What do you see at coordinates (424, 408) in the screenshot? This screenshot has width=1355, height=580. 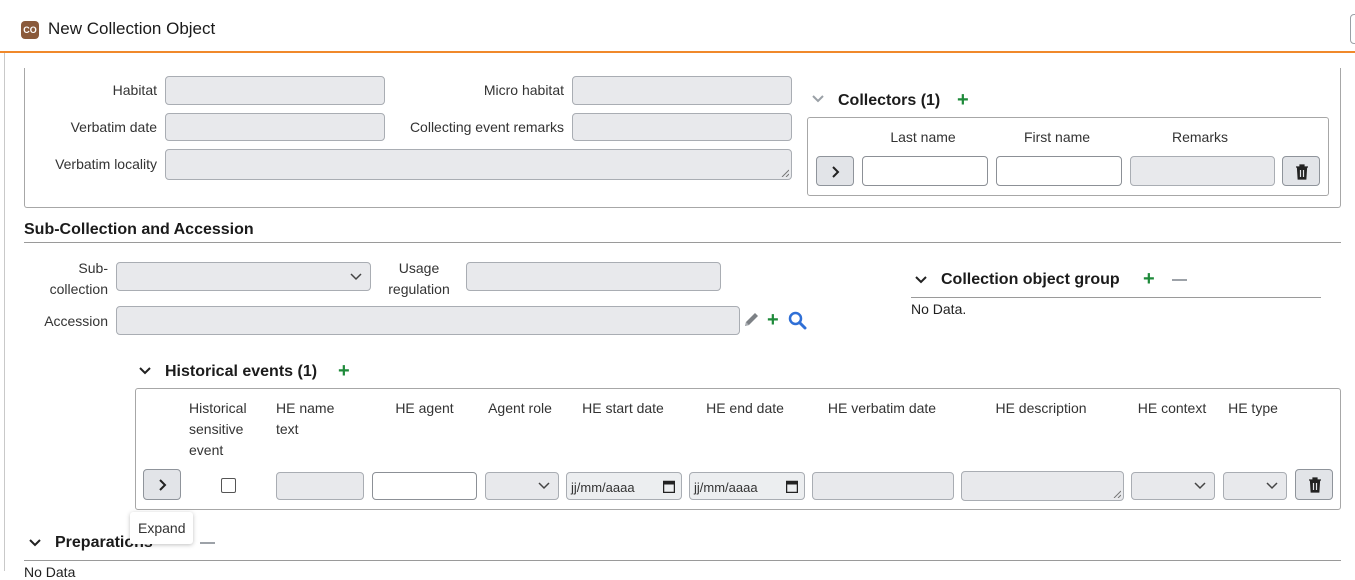 I see `he-agent-header: HE agent` at bounding box center [424, 408].